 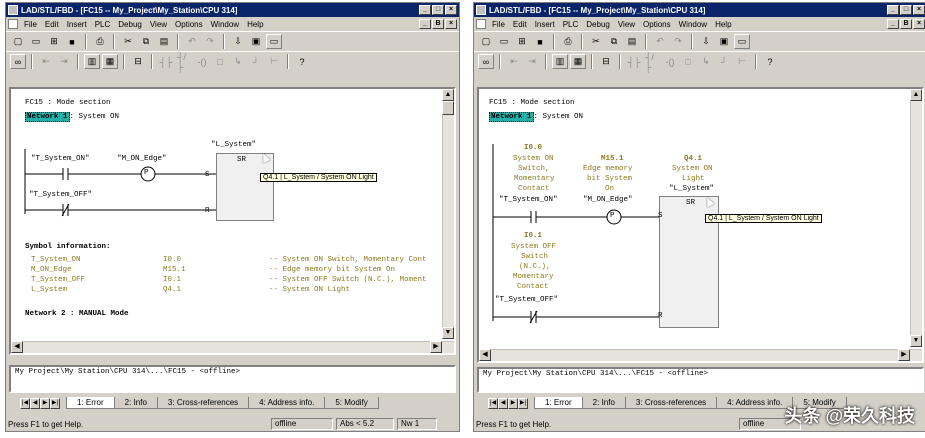 I want to click on undo-icon: ↶, so click(x=660, y=41).